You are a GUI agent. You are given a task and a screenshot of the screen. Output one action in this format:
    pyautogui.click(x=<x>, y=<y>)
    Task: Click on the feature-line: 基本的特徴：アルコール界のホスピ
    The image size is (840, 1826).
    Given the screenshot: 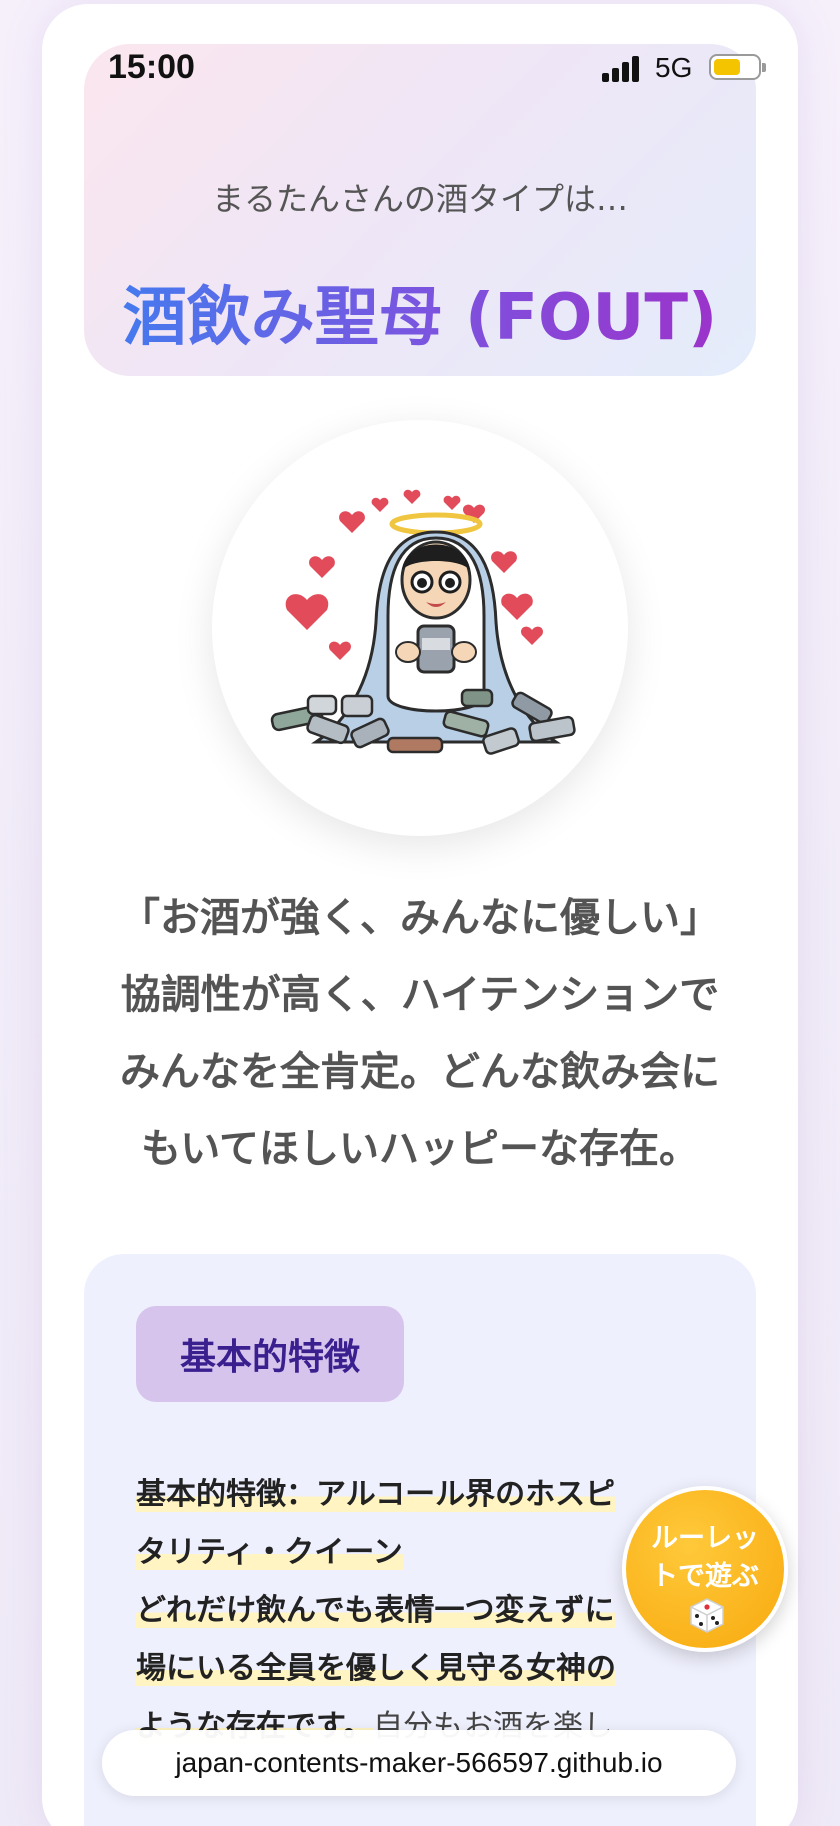 What is the action you would take?
    pyautogui.click(x=376, y=1494)
    